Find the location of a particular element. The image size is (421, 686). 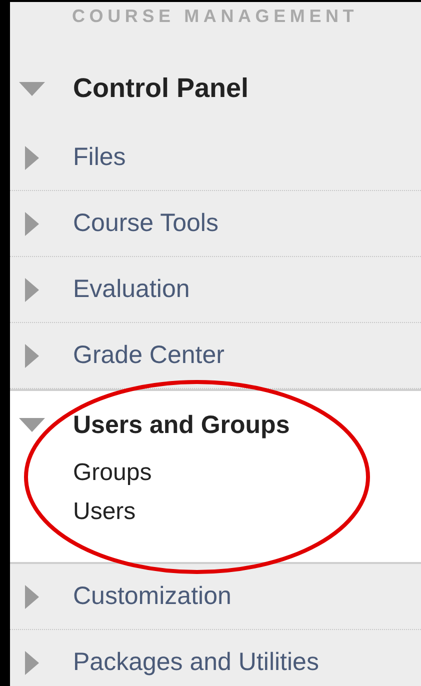

menu-item: Course Tools is located at coordinates (145, 223).